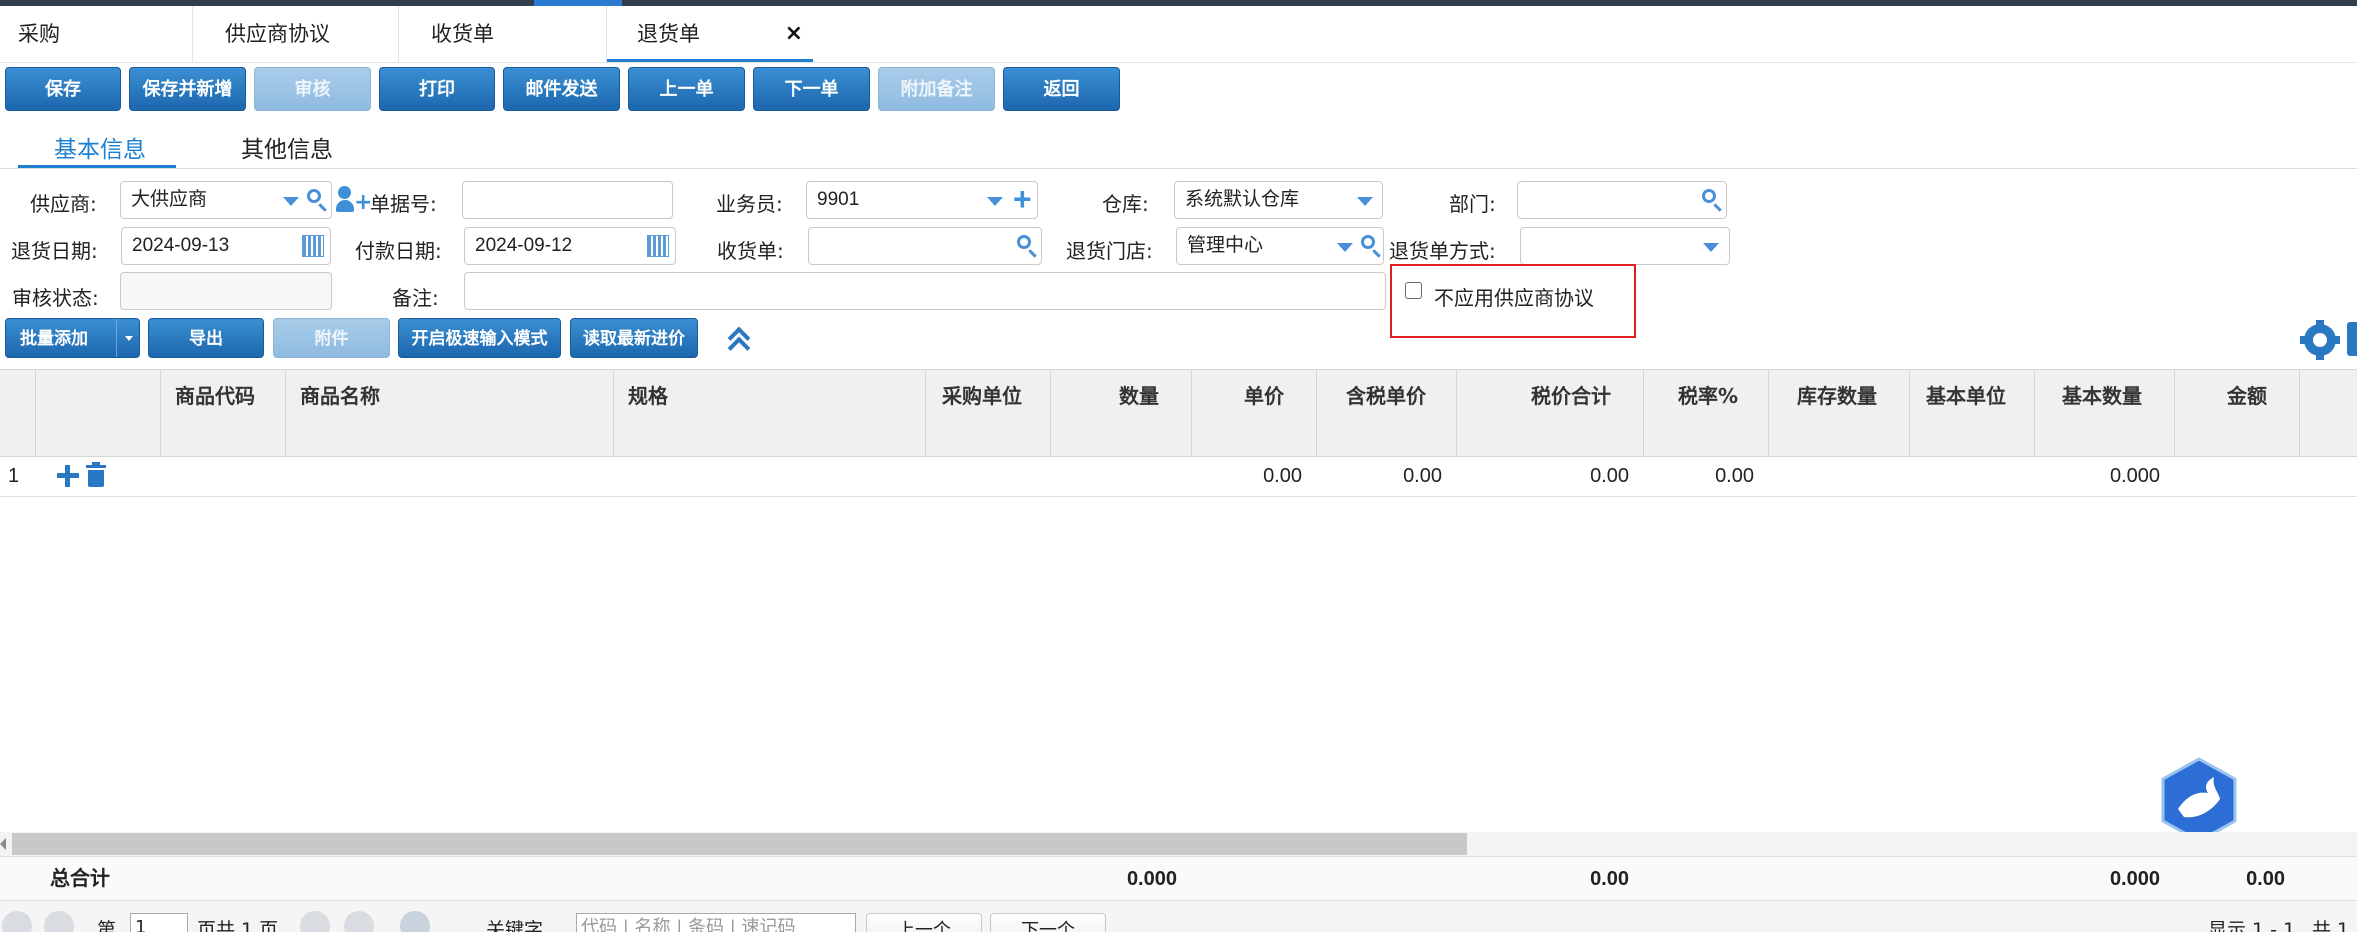 The width and height of the screenshot is (2357, 932). Describe the element at coordinates (415, 298) in the screenshot. I see `remark-label: 备注:` at that location.